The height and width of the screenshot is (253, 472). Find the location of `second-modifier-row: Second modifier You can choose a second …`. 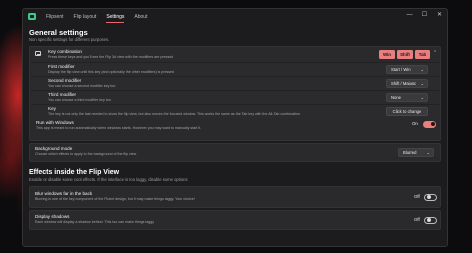

second-modifier-row: Second modifier You can choose a second … is located at coordinates (235, 83).